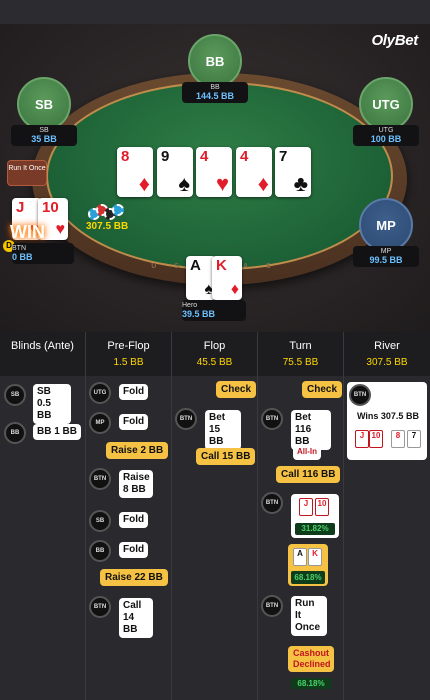  I want to click on action-chip-call: Call 116 BB, so click(308, 474).